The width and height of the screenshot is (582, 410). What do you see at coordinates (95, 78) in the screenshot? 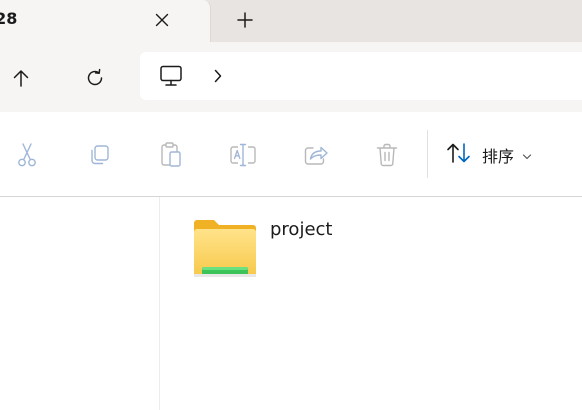
I see `refresh-icon` at bounding box center [95, 78].